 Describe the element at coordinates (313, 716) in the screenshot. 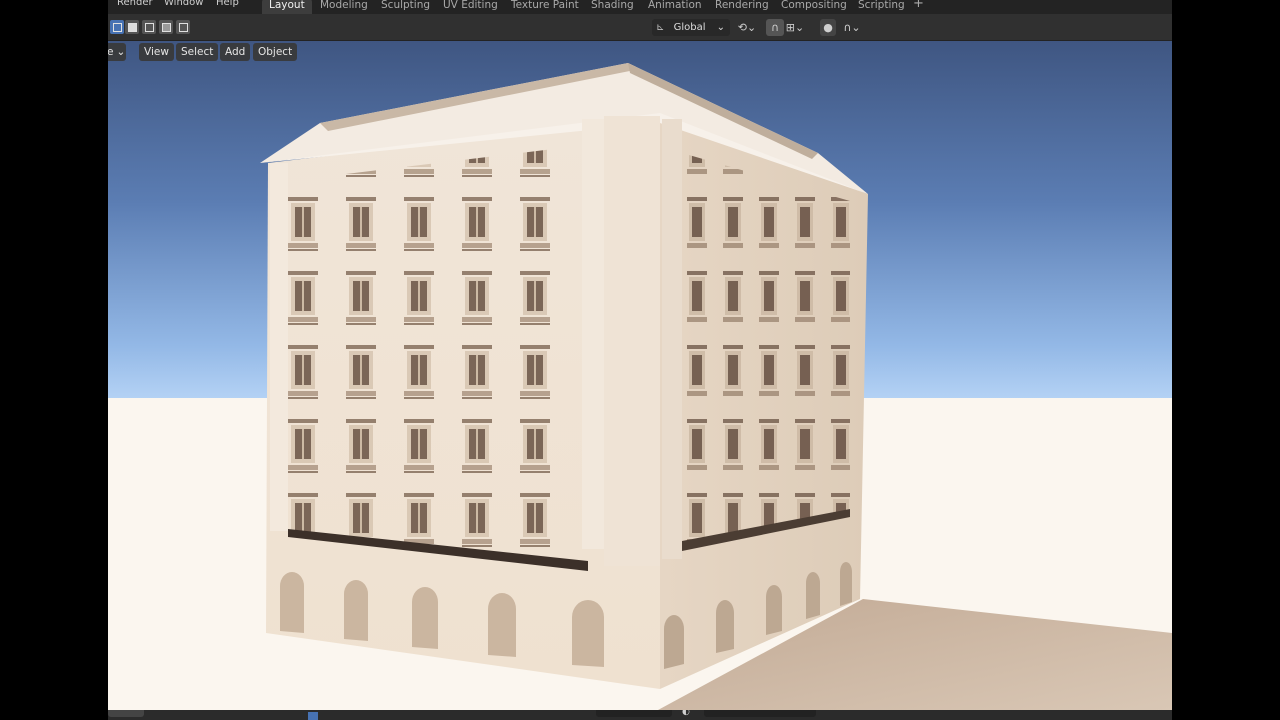

I see `status-checkbox-icon` at that location.